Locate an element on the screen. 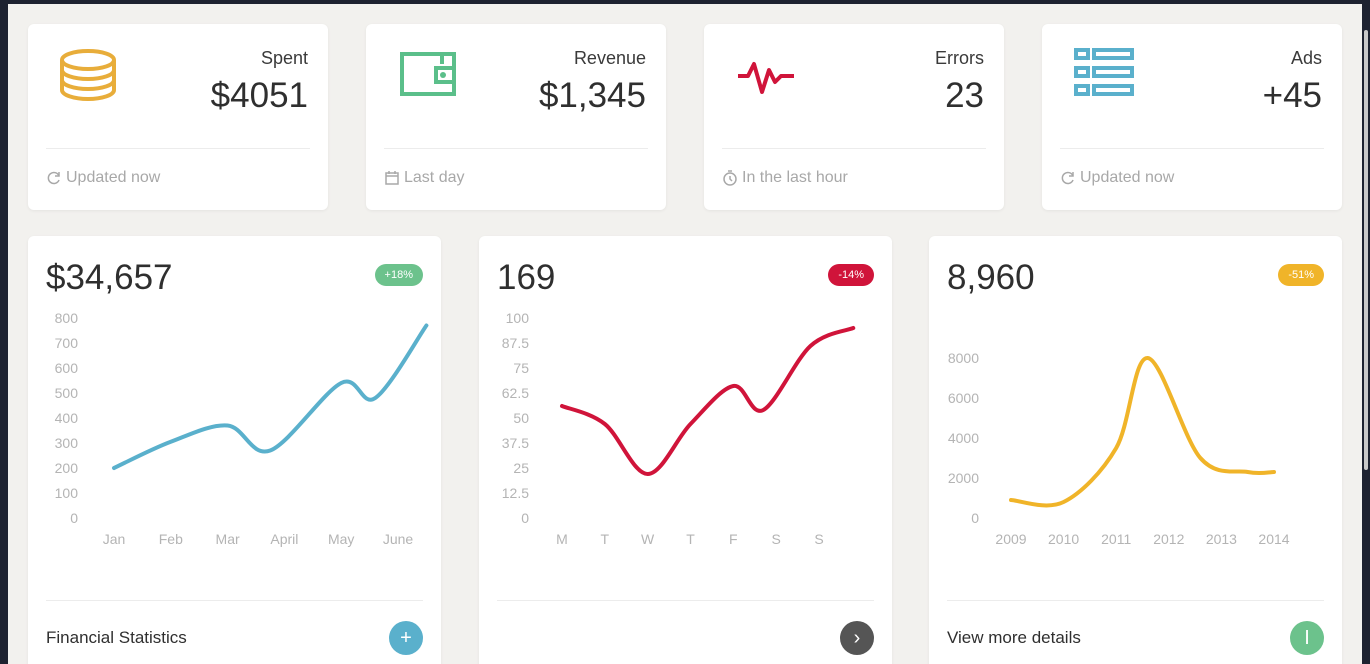 This screenshot has height=664, width=1370. stat-card-errors: Errors 23 In the last hour is located at coordinates (854, 117).